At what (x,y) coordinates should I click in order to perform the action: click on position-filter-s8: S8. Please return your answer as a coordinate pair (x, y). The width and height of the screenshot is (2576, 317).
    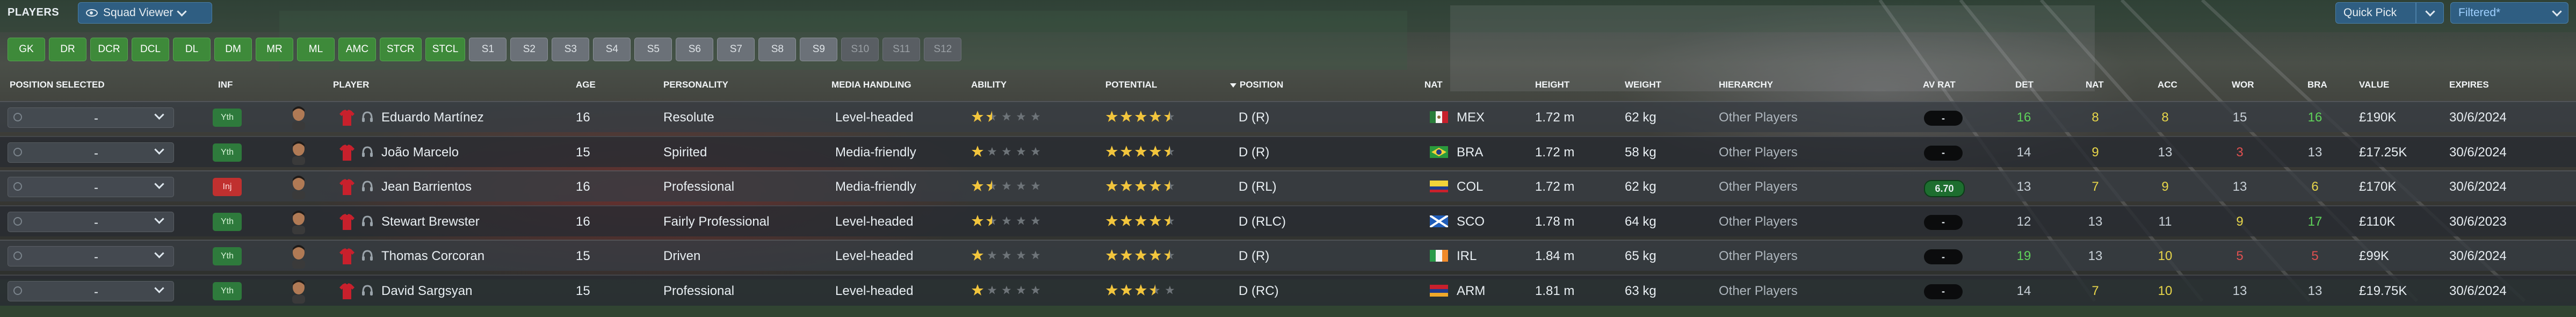
    Looking at the image, I should click on (777, 49).